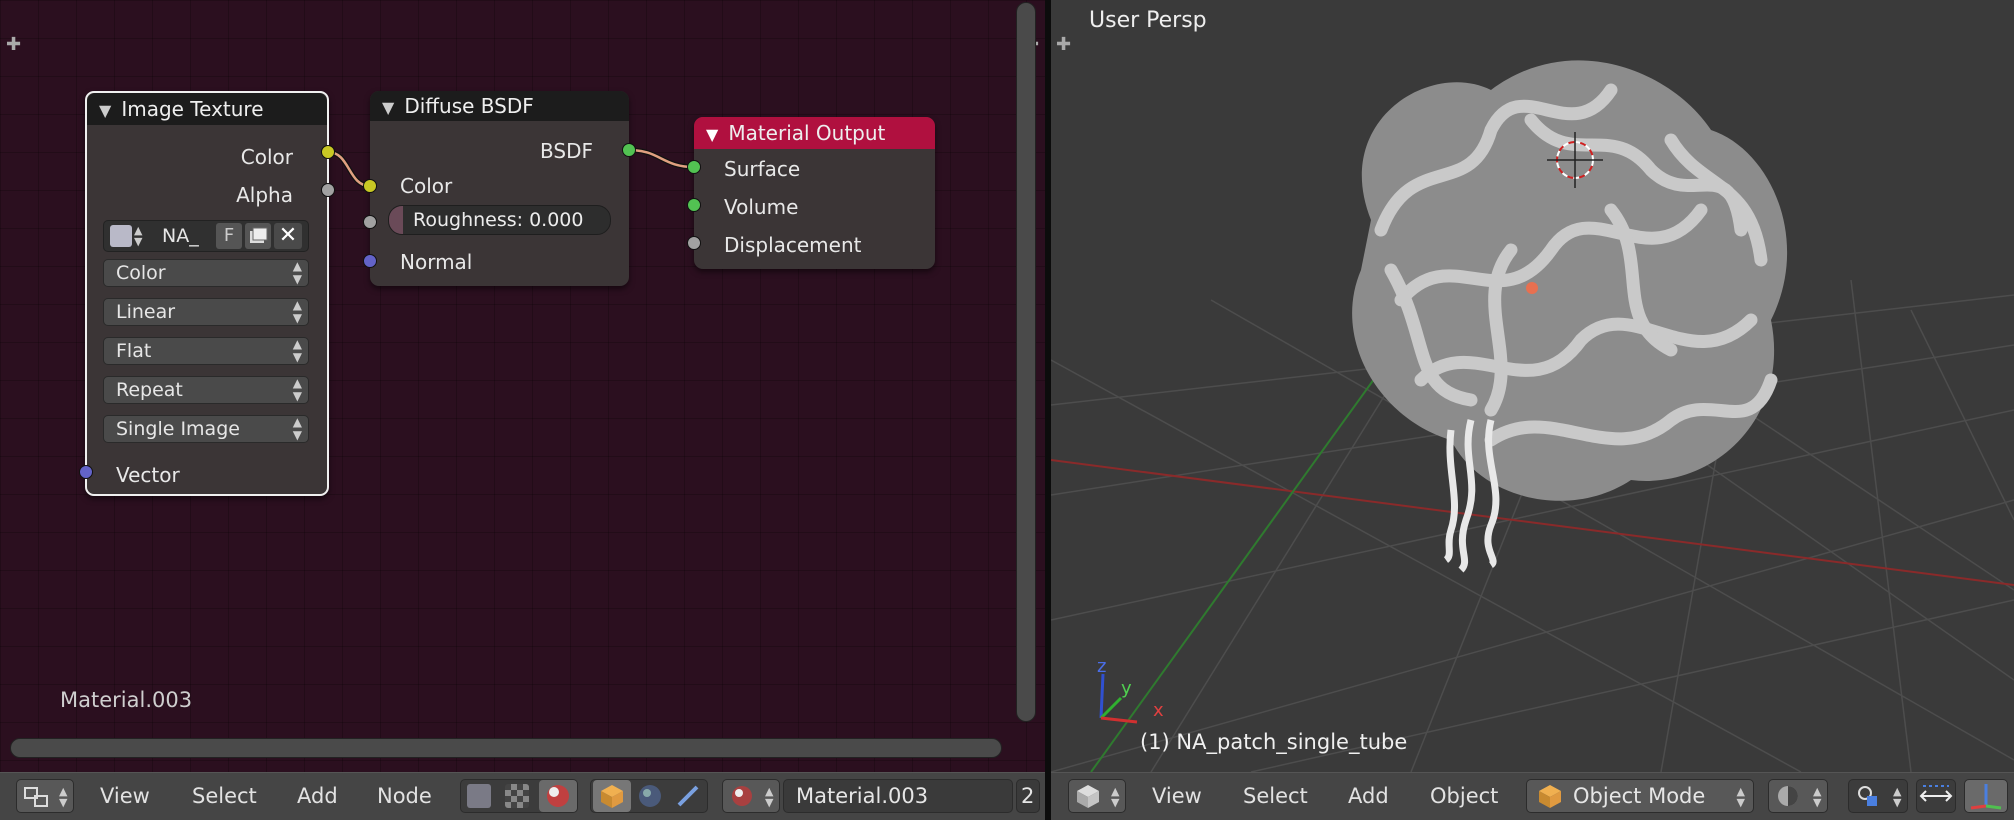 The image size is (2014, 820). I want to click on input-vector-label: Vector, so click(148, 475).